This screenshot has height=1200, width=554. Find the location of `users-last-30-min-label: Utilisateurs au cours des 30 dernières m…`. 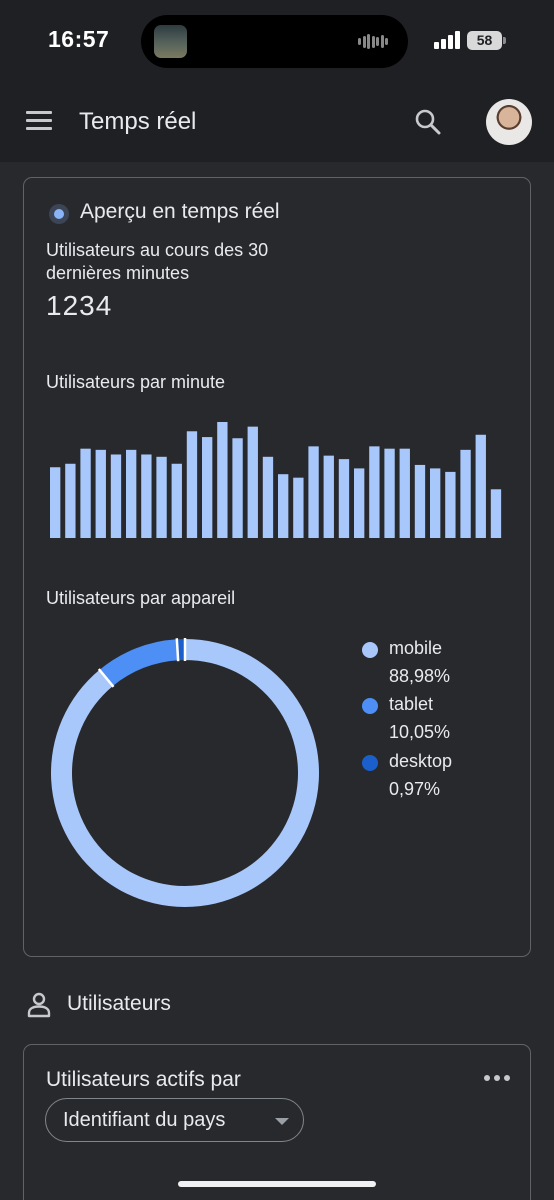

users-last-30-min-label: Utilisateurs au cours des 30 dernières m… is located at coordinates (157, 261).